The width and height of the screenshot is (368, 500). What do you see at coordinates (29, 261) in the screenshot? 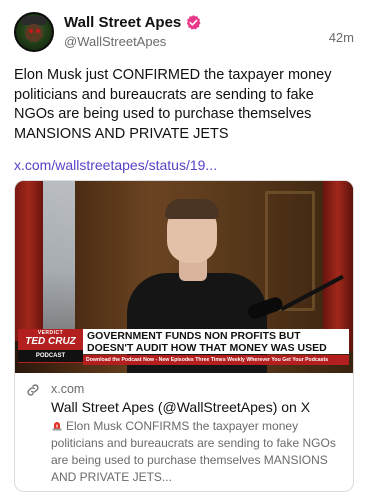
I see `image-curtain-left` at bounding box center [29, 261].